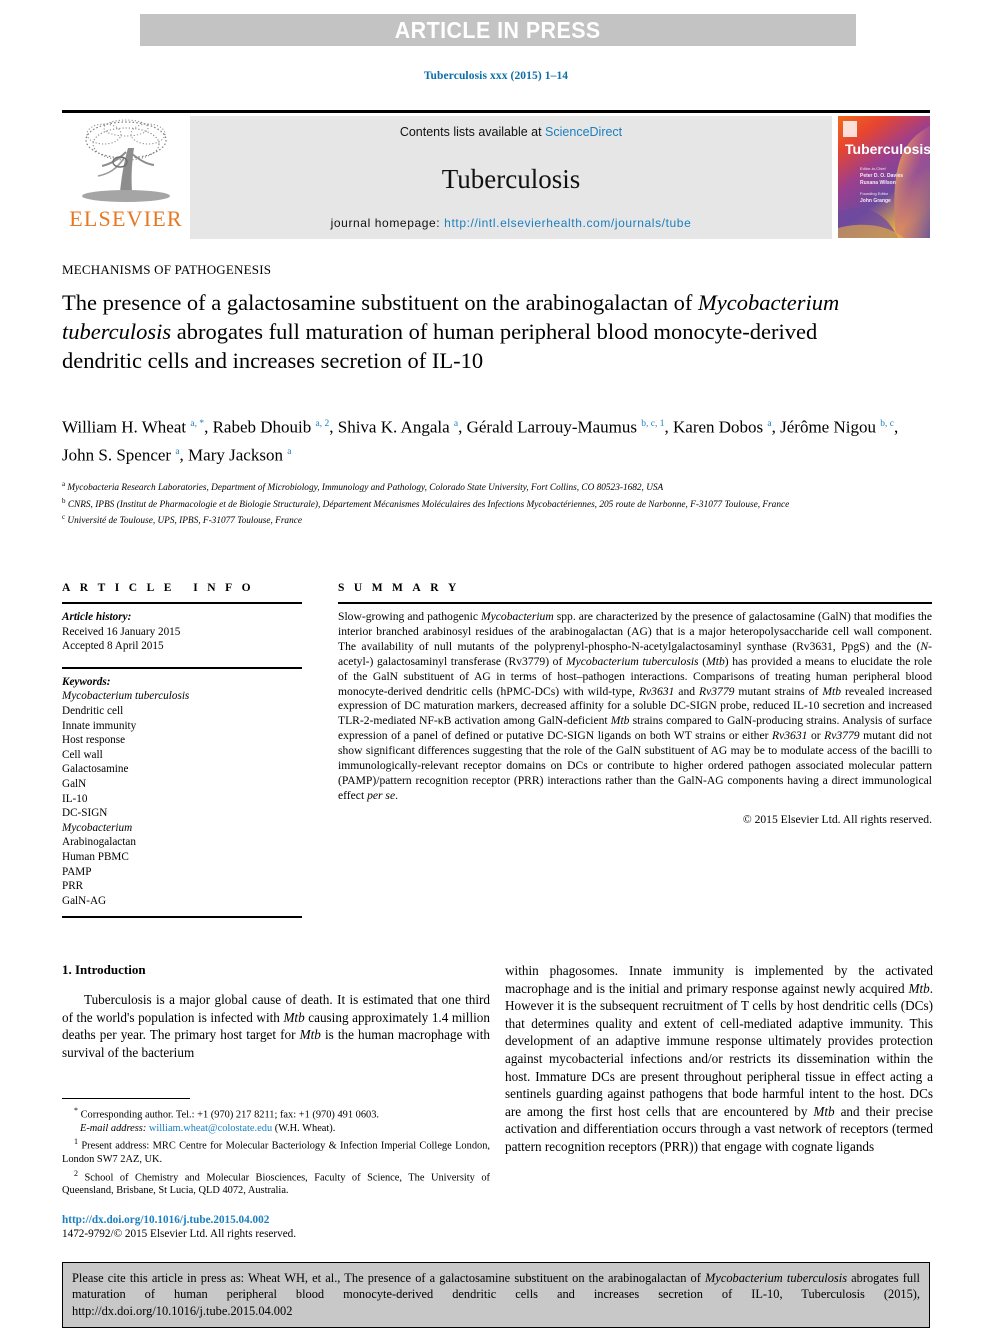 The image size is (992, 1328). What do you see at coordinates (113, 646) in the screenshot?
I see `accepted-date: Accepted 8 April 2015` at bounding box center [113, 646].